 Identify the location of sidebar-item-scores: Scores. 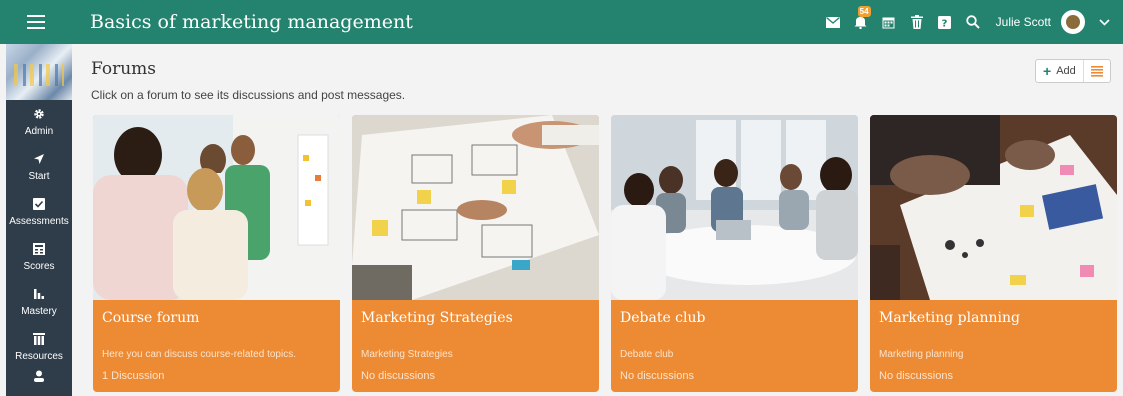
(39, 257).